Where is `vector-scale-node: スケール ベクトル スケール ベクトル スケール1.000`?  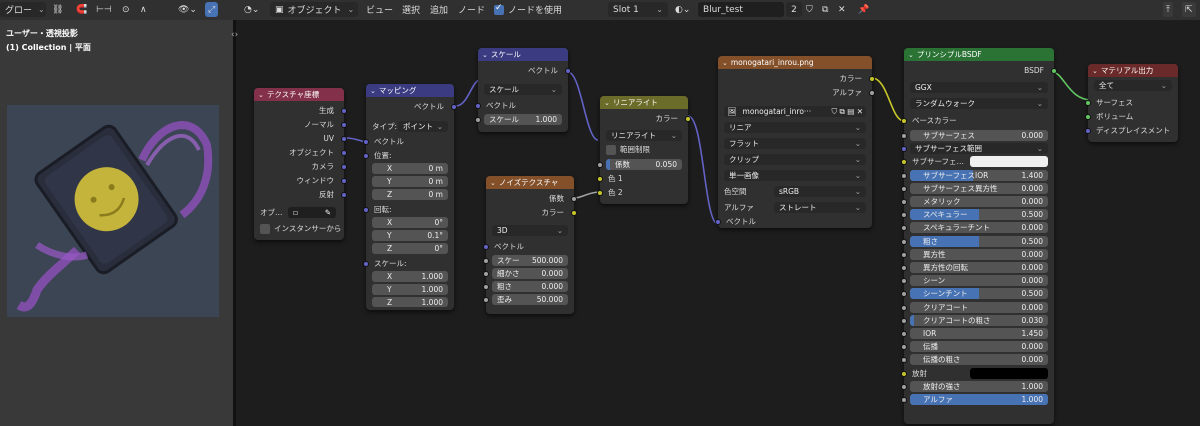
vector-scale-node: スケール ベクトル スケール ベクトル スケール1.000 is located at coordinates (523, 90).